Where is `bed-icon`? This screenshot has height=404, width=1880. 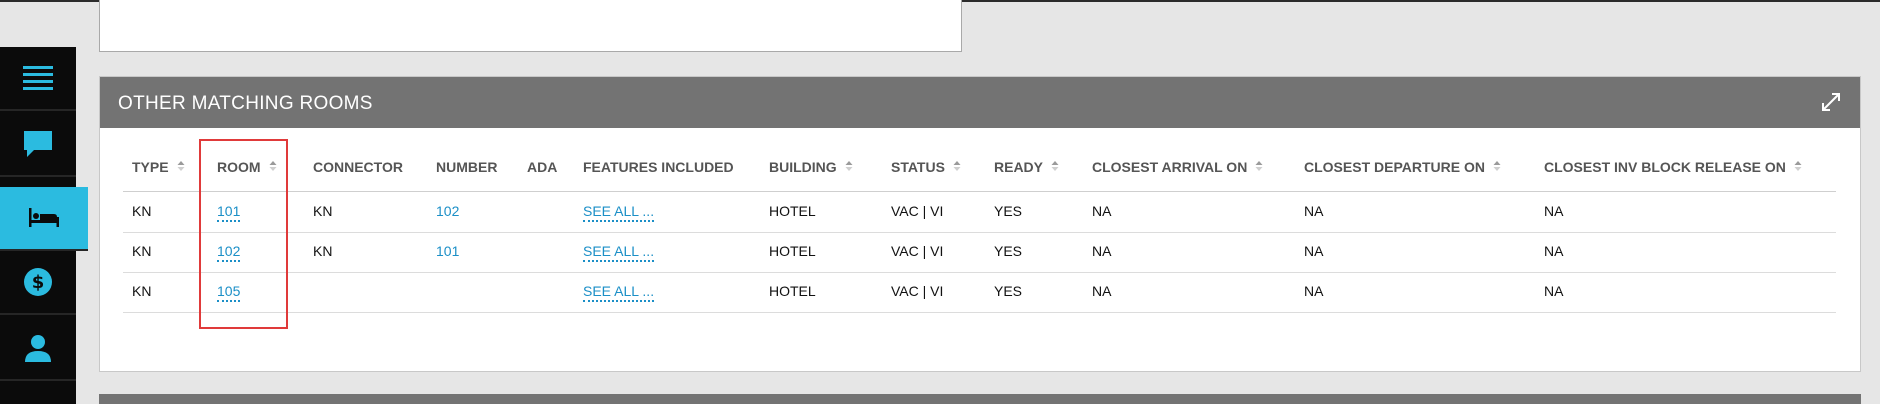
bed-icon is located at coordinates (44, 218).